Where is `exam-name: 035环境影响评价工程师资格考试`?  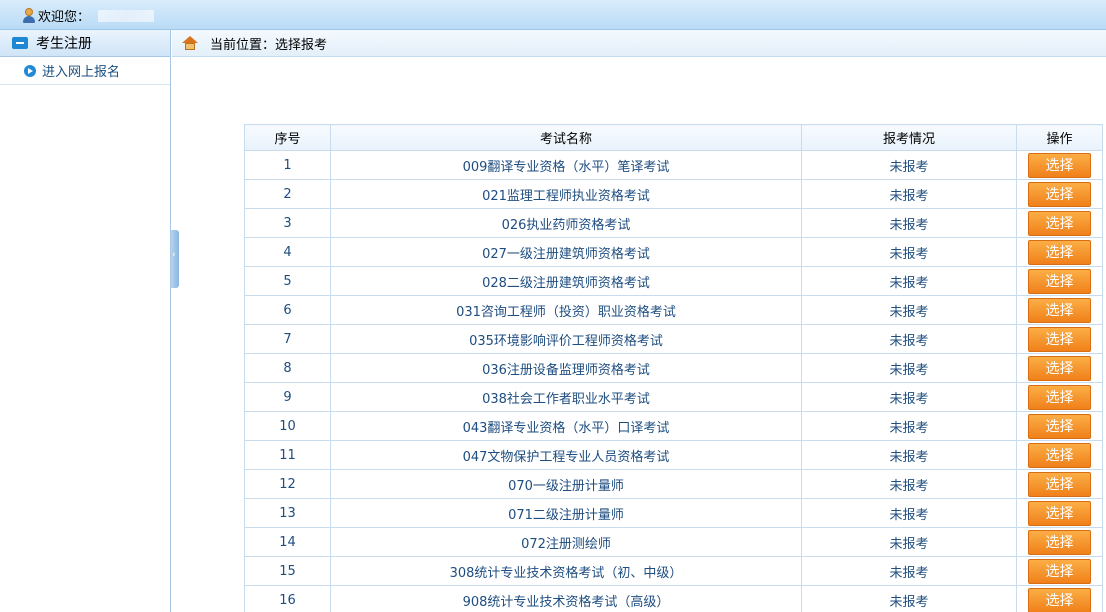
exam-name: 035环境影响评价工程师资格考试 is located at coordinates (566, 339).